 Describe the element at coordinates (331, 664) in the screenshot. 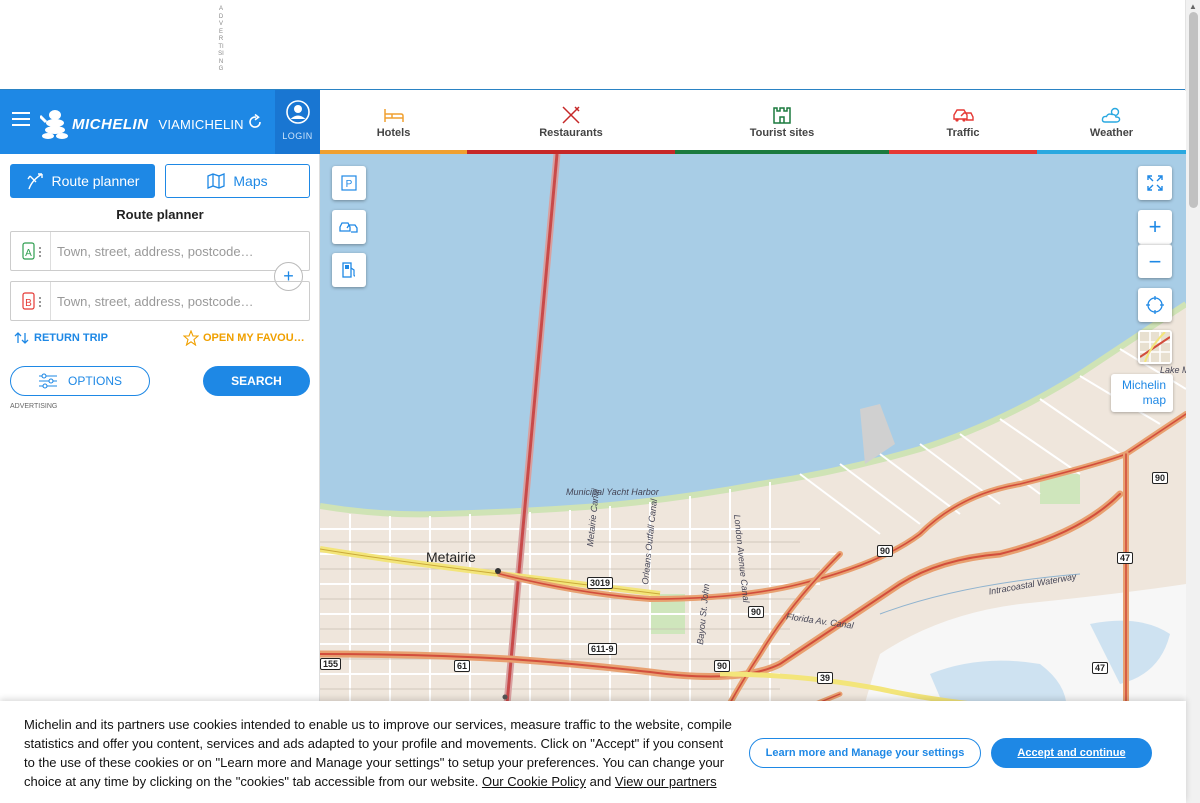

I see `route-shield: 155` at that location.